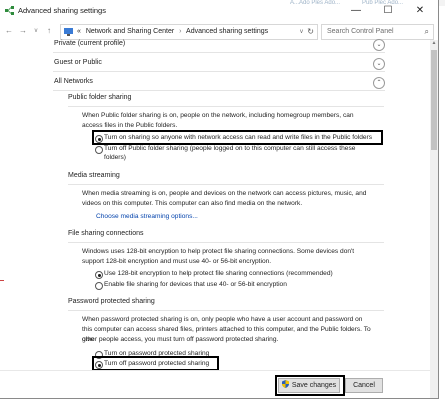 This screenshot has width=445, height=400. What do you see at coordinates (226, 304) in the screenshot?
I see `password-sharing-heading: Password protected sharing` at bounding box center [226, 304].